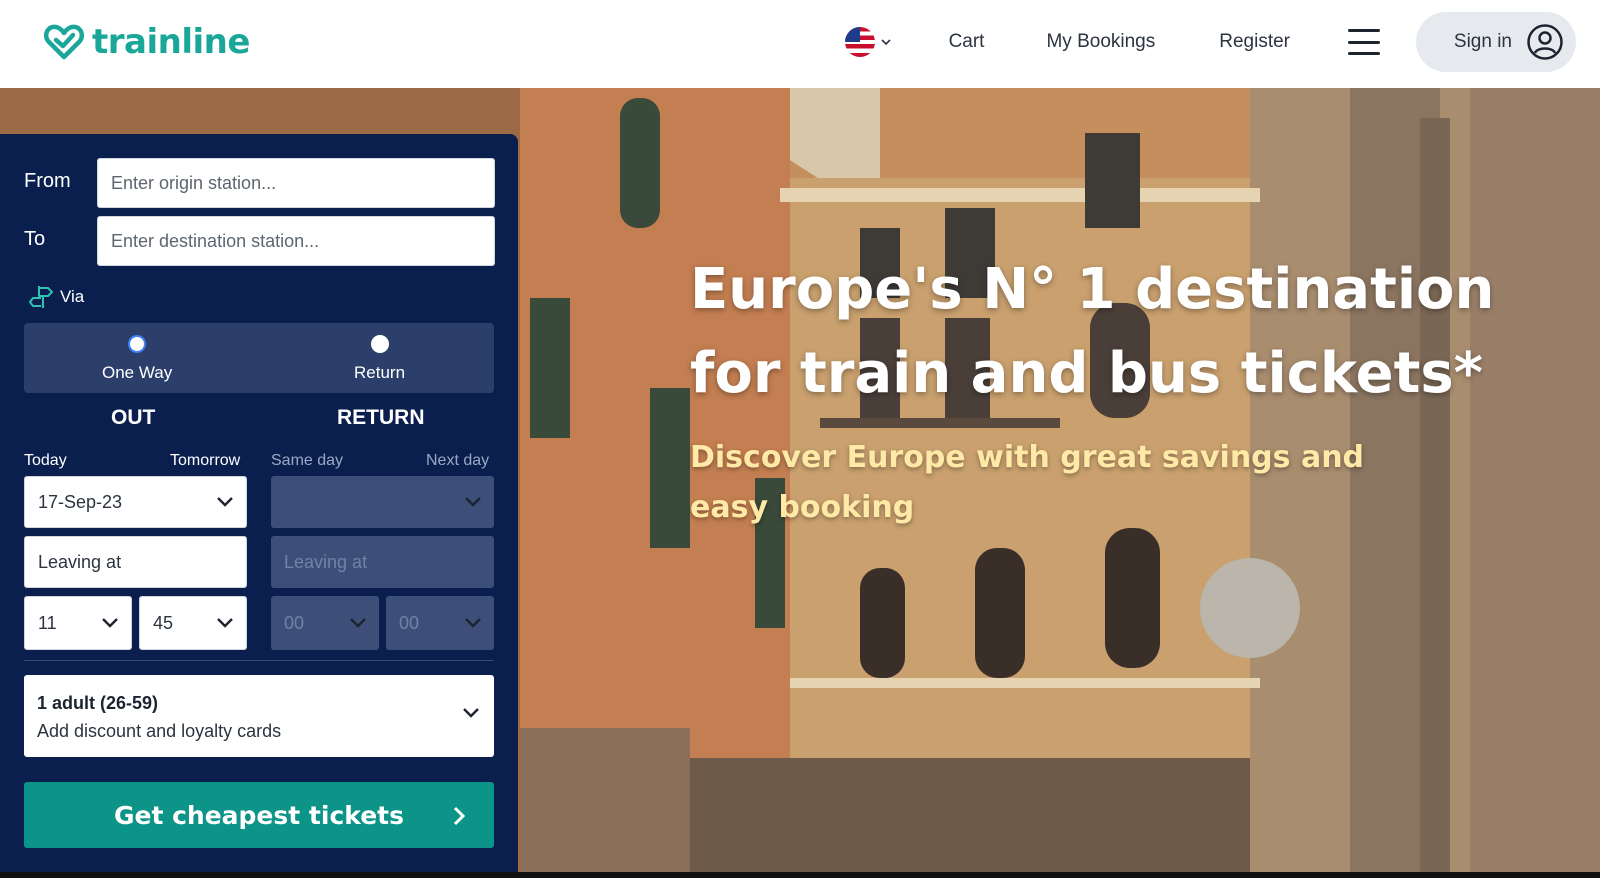 Image resolution: width=1600 pixels, height=878 pixels. What do you see at coordinates (56, 297) in the screenshot?
I see `via-button: Via` at bounding box center [56, 297].